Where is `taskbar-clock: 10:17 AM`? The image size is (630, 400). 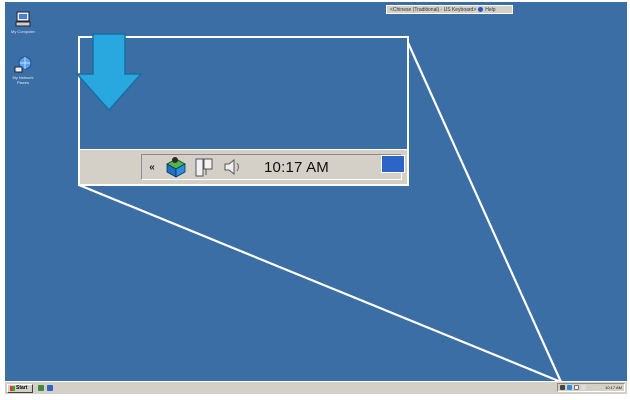 taskbar-clock: 10:17 AM is located at coordinates (613, 387).